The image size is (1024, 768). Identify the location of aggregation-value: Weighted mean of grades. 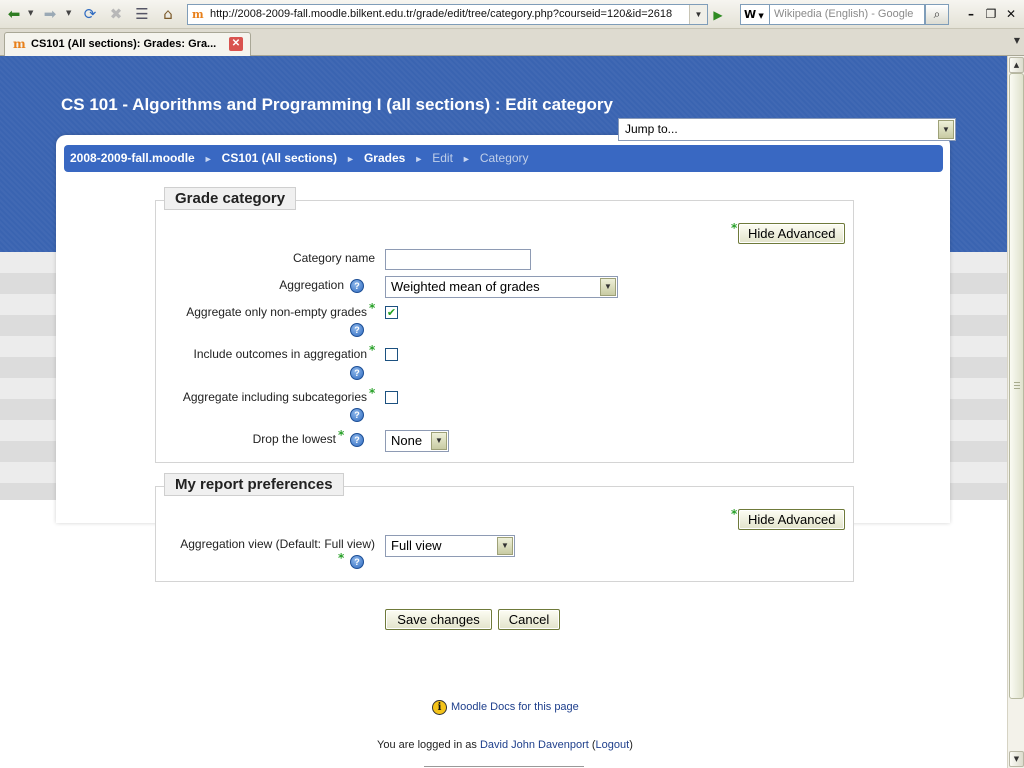
(465, 286).